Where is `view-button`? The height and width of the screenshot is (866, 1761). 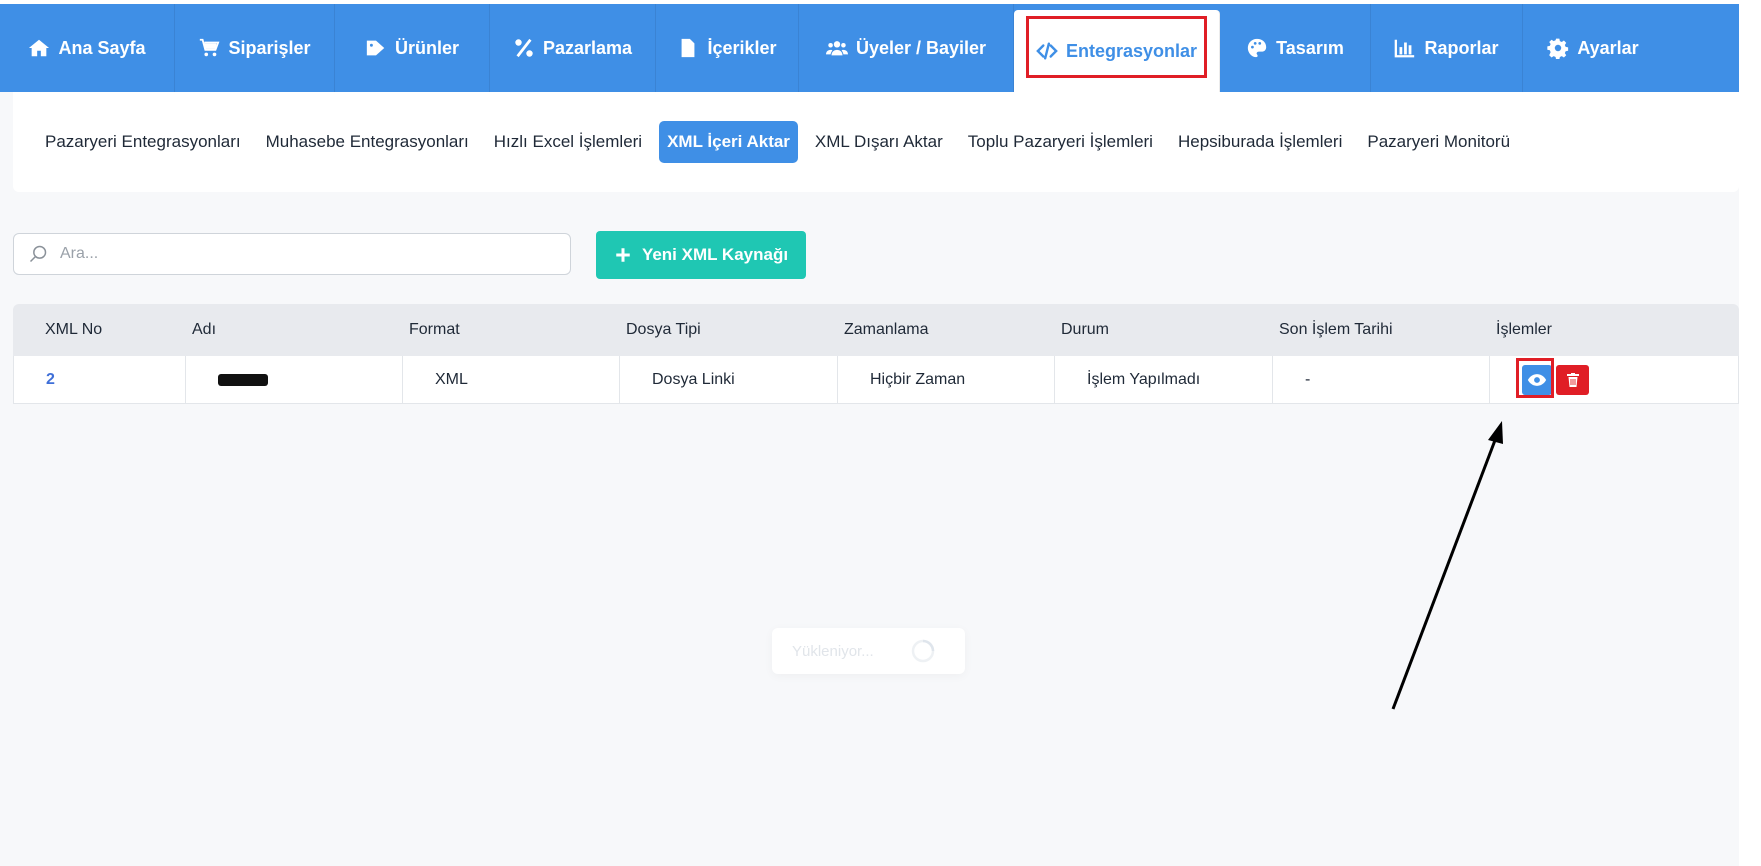
view-button is located at coordinates (1535, 377).